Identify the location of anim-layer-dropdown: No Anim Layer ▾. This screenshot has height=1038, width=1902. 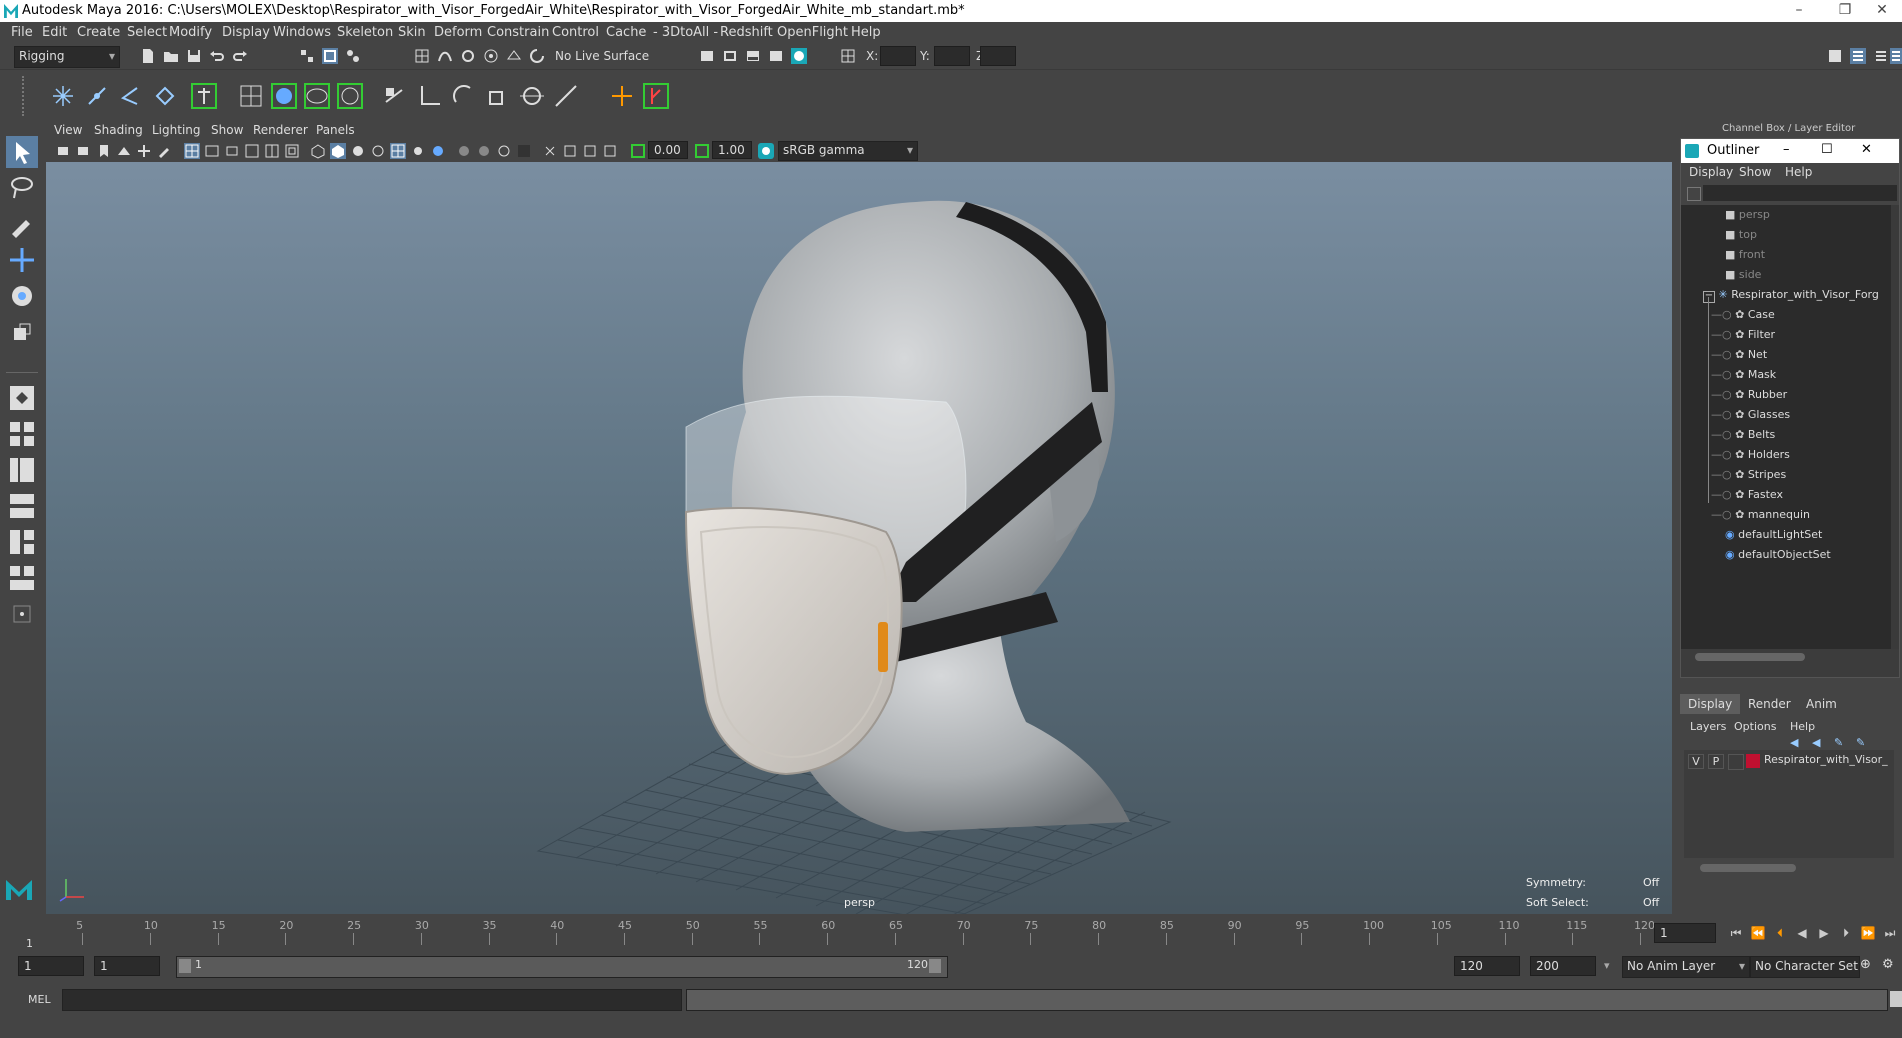
(1686, 967).